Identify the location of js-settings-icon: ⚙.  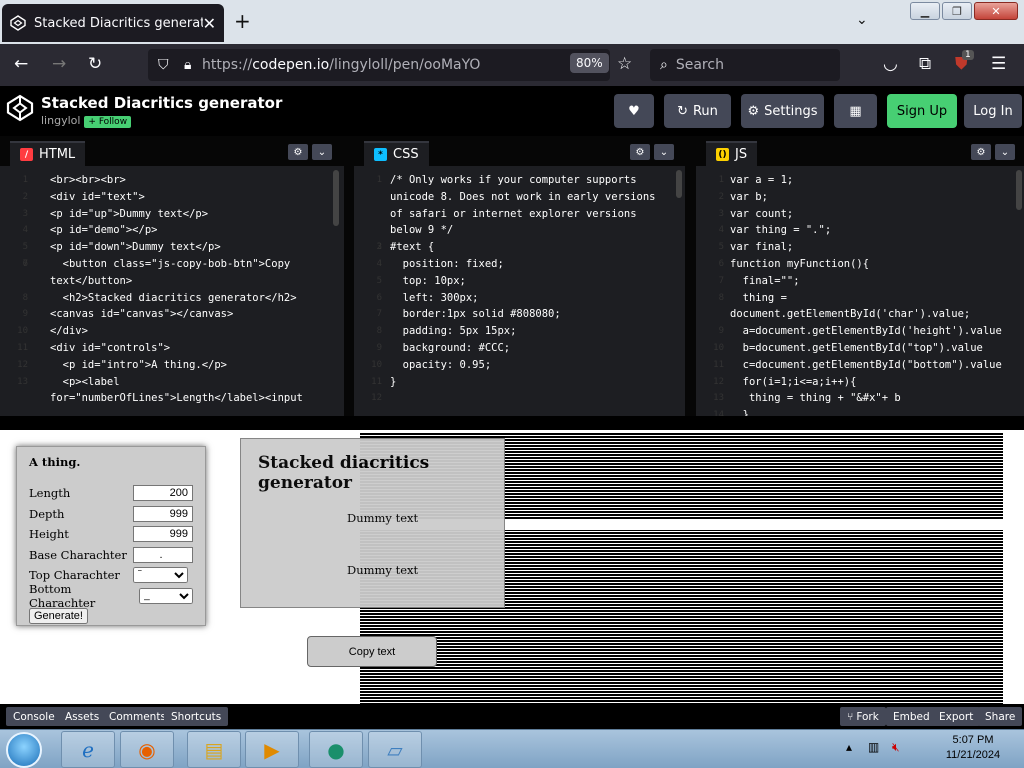
(981, 152).